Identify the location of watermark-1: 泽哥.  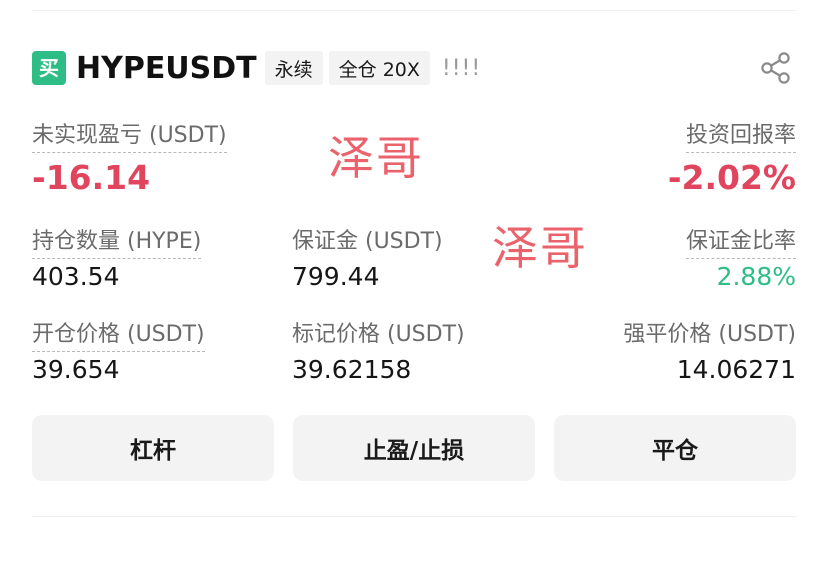
(376, 158).